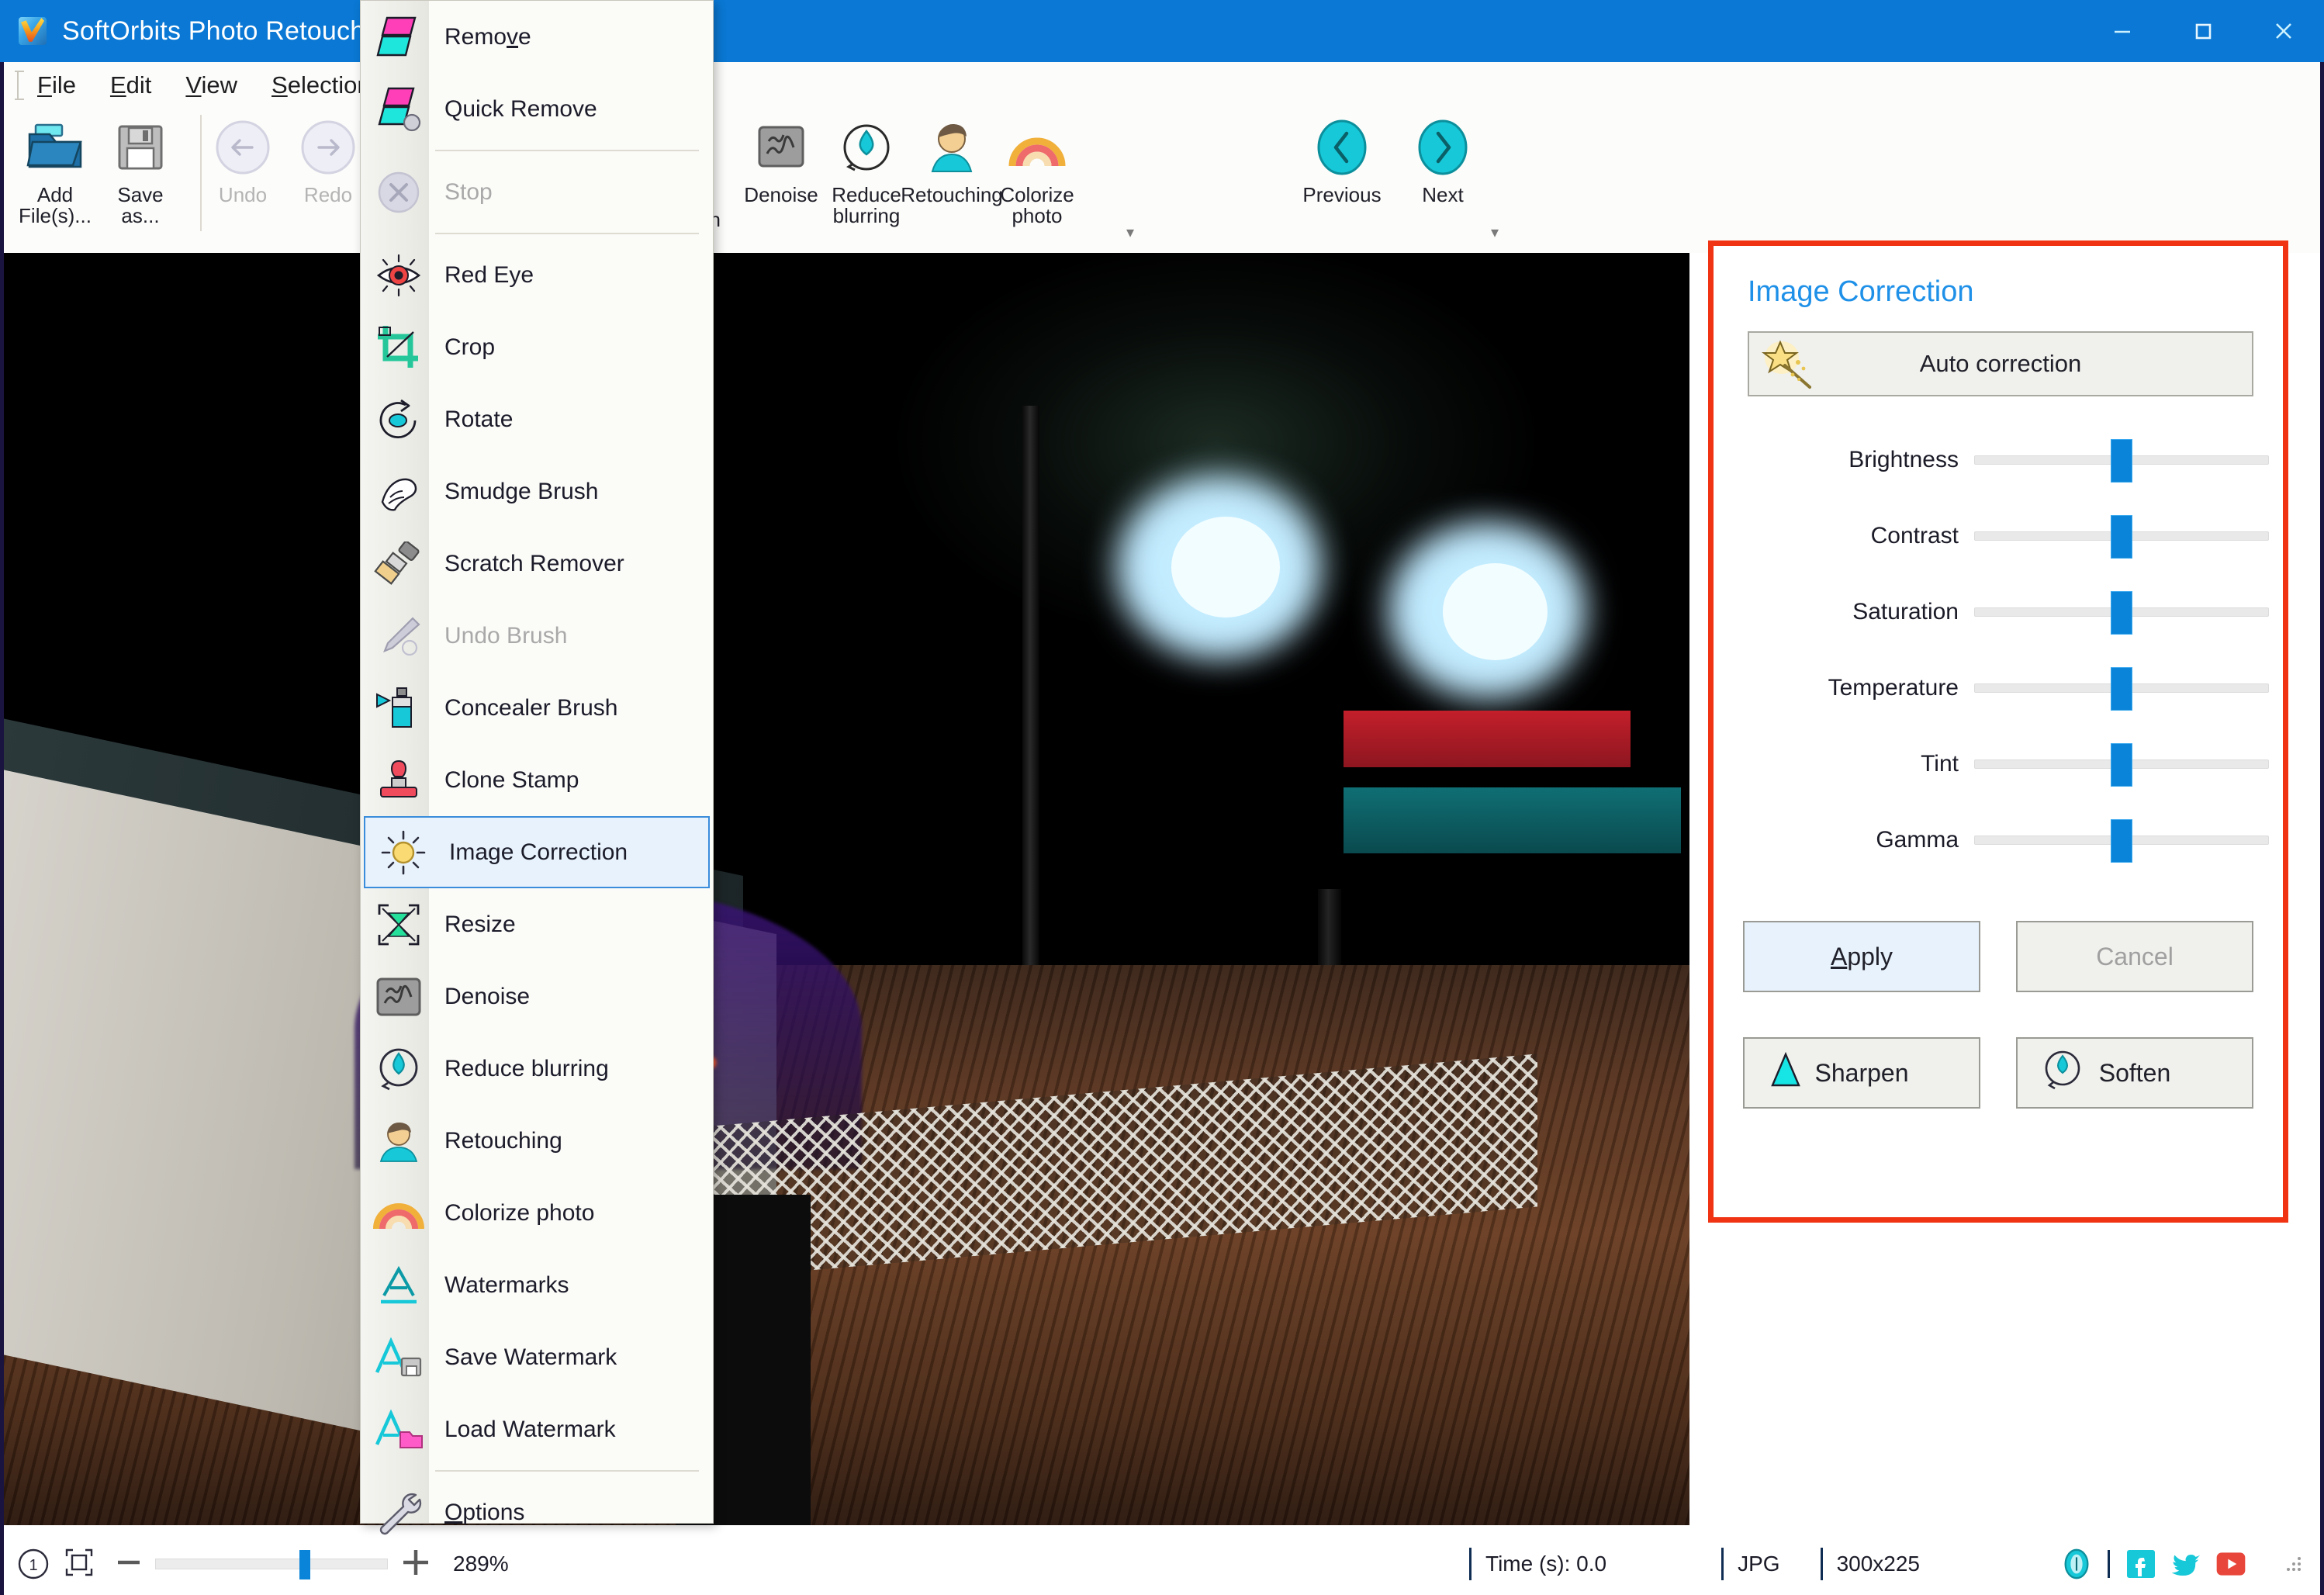  What do you see at coordinates (2322, 828) in the screenshot?
I see `window-right-border` at bounding box center [2322, 828].